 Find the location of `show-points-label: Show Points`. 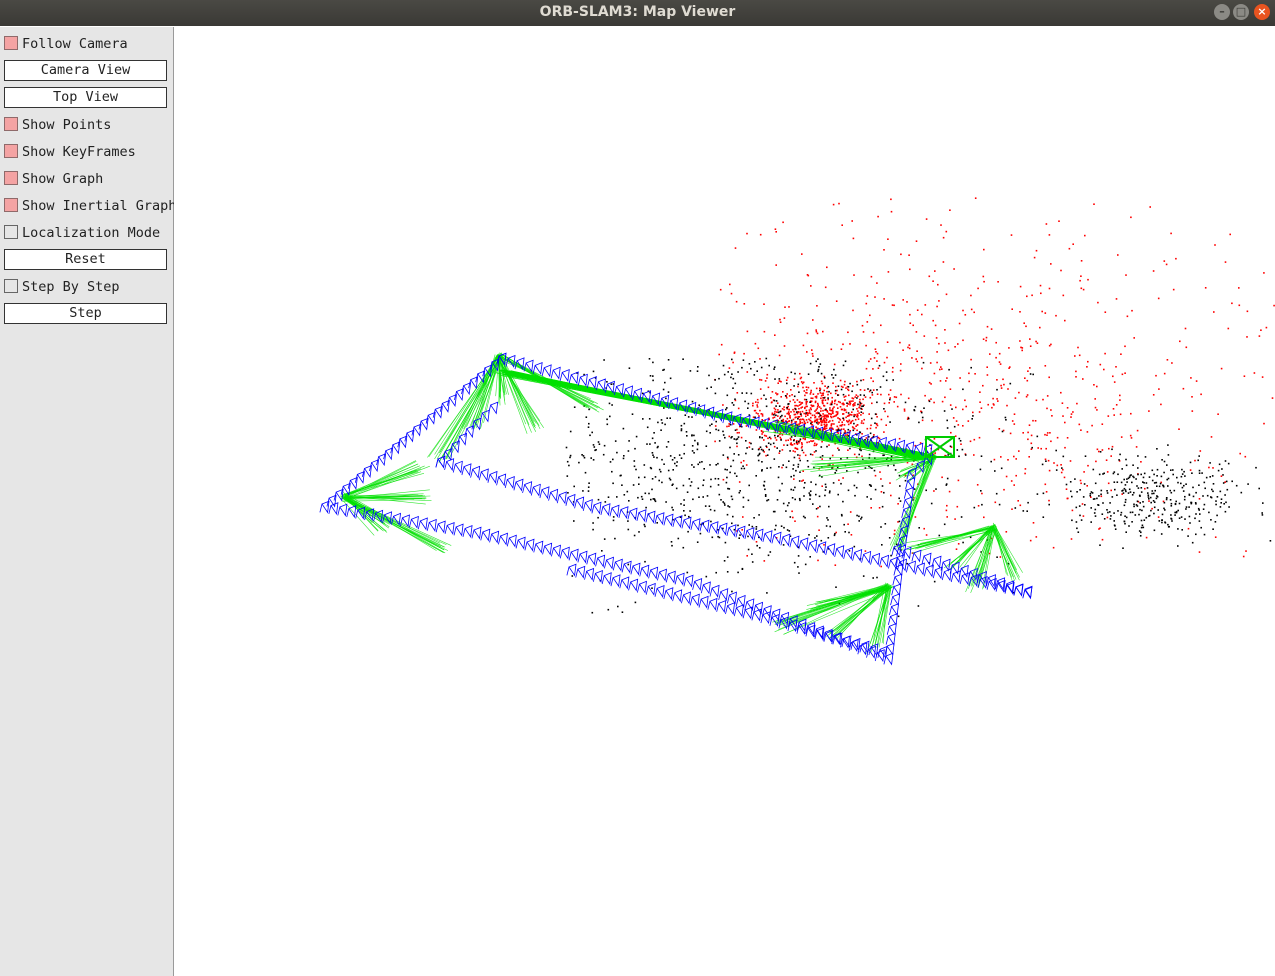

show-points-label: Show Points is located at coordinates (67, 125).